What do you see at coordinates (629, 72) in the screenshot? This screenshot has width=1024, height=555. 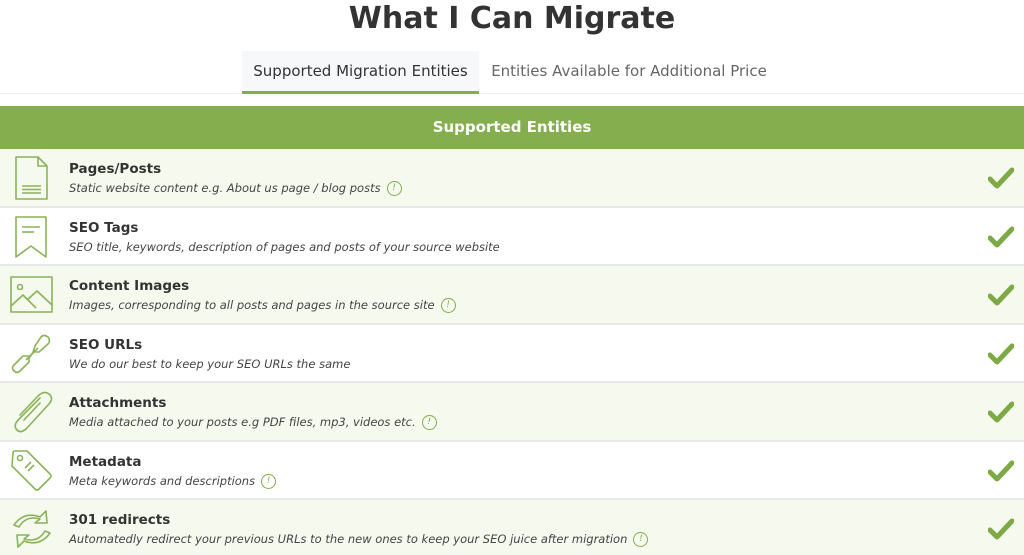 I see `tab-entities-additional-price: Entities Available for Additional Price` at bounding box center [629, 72].